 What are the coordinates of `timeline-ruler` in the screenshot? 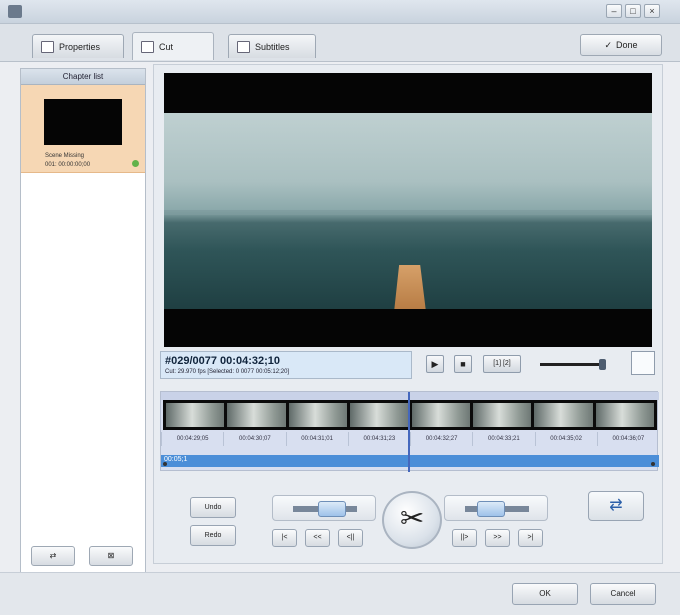 It's located at (410, 396).